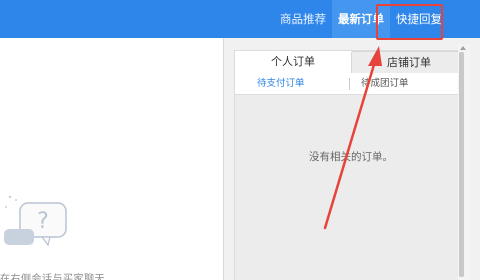  I want to click on tab-quick-reply: 快捷回复, so click(419, 19).